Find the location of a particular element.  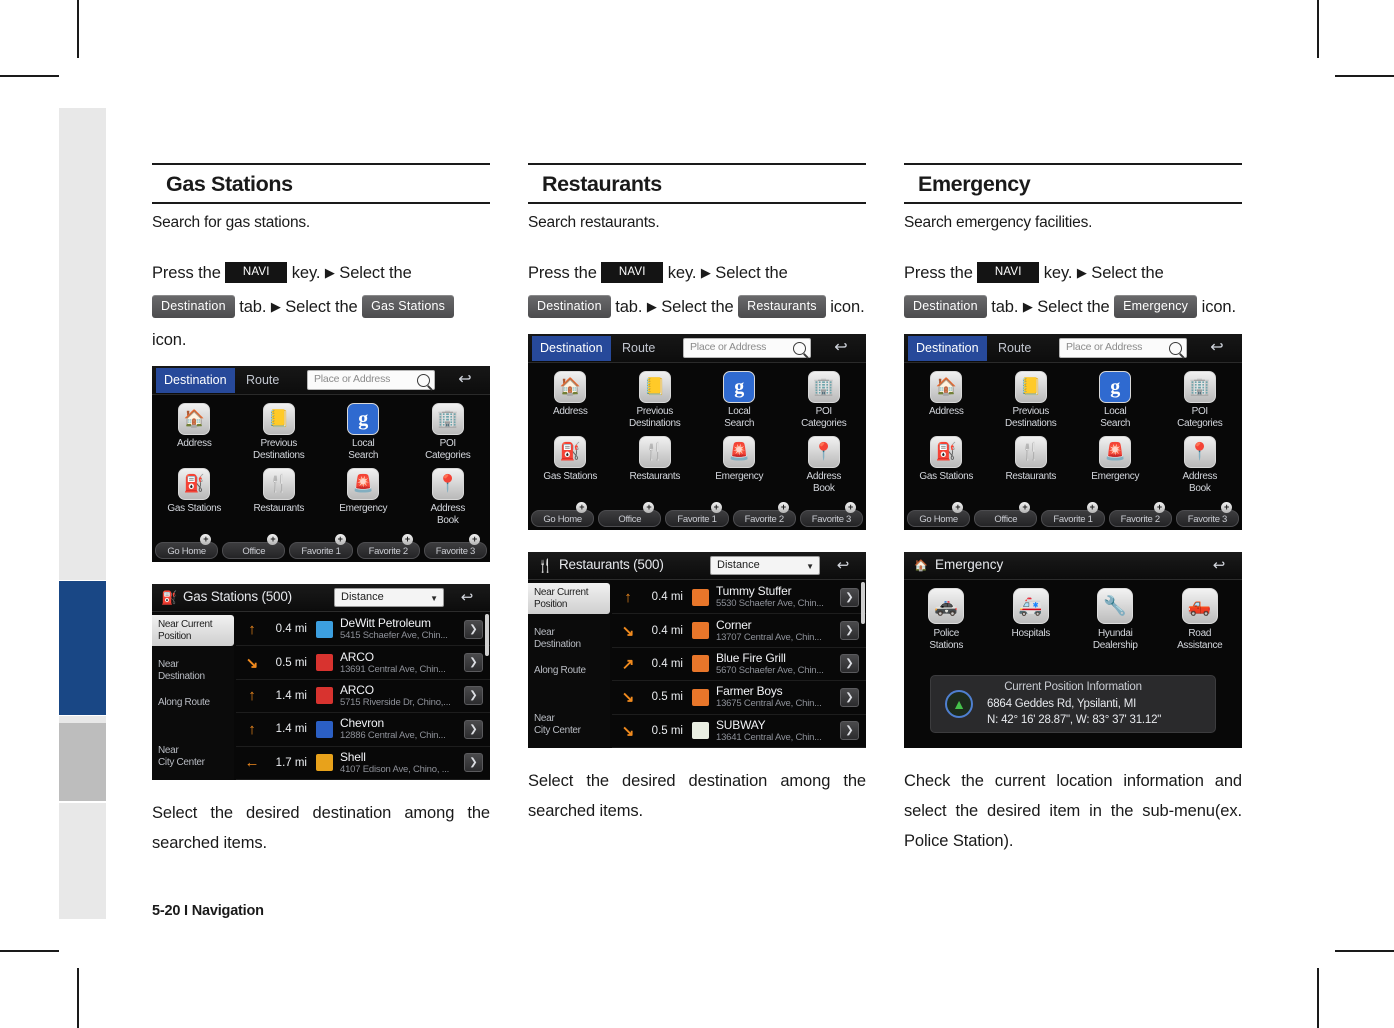

emergency-item-hyundai-dealership: 🔧 Hyundai Dealership is located at coordinates (1115, 619).